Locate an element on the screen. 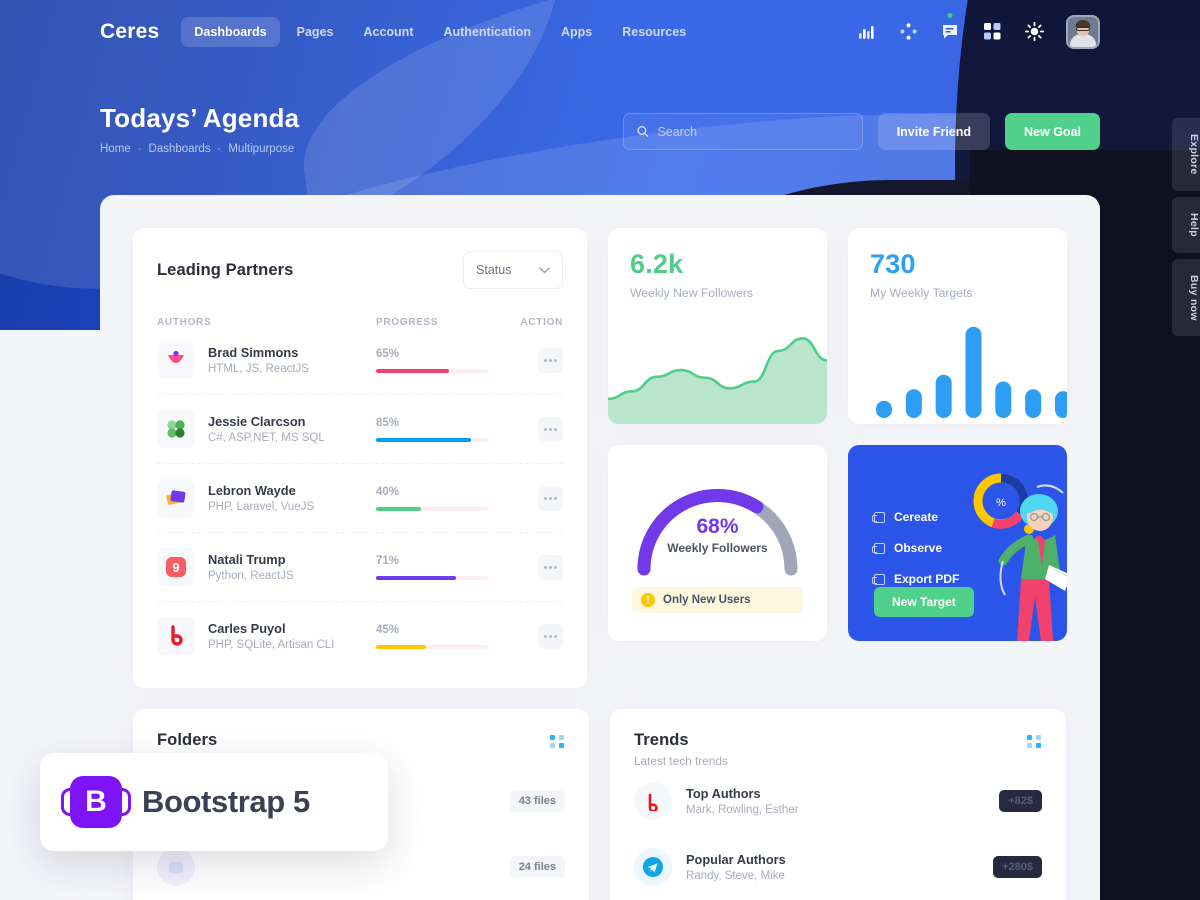 The height and width of the screenshot is (900, 1200). partner-info: Jessie Clarcson C#, ASP.NET, MS SQL is located at coordinates (292, 429).